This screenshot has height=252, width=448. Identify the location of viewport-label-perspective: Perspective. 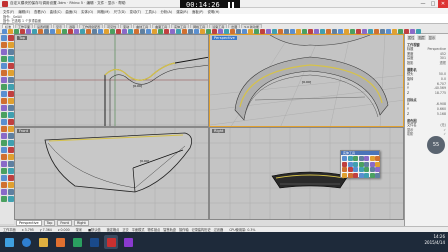
(224, 38).